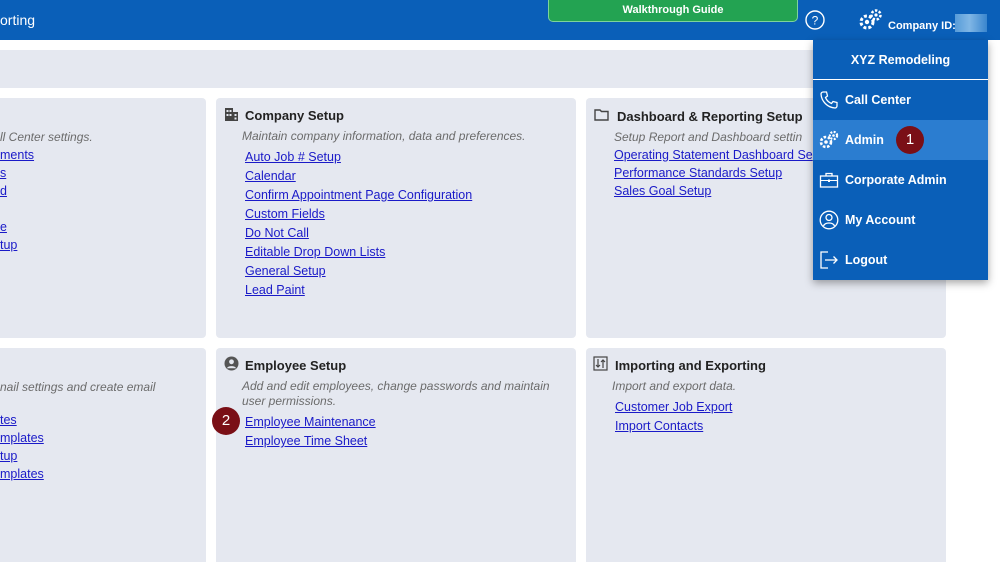  I want to click on menu-item-label: Call Center, so click(878, 100).